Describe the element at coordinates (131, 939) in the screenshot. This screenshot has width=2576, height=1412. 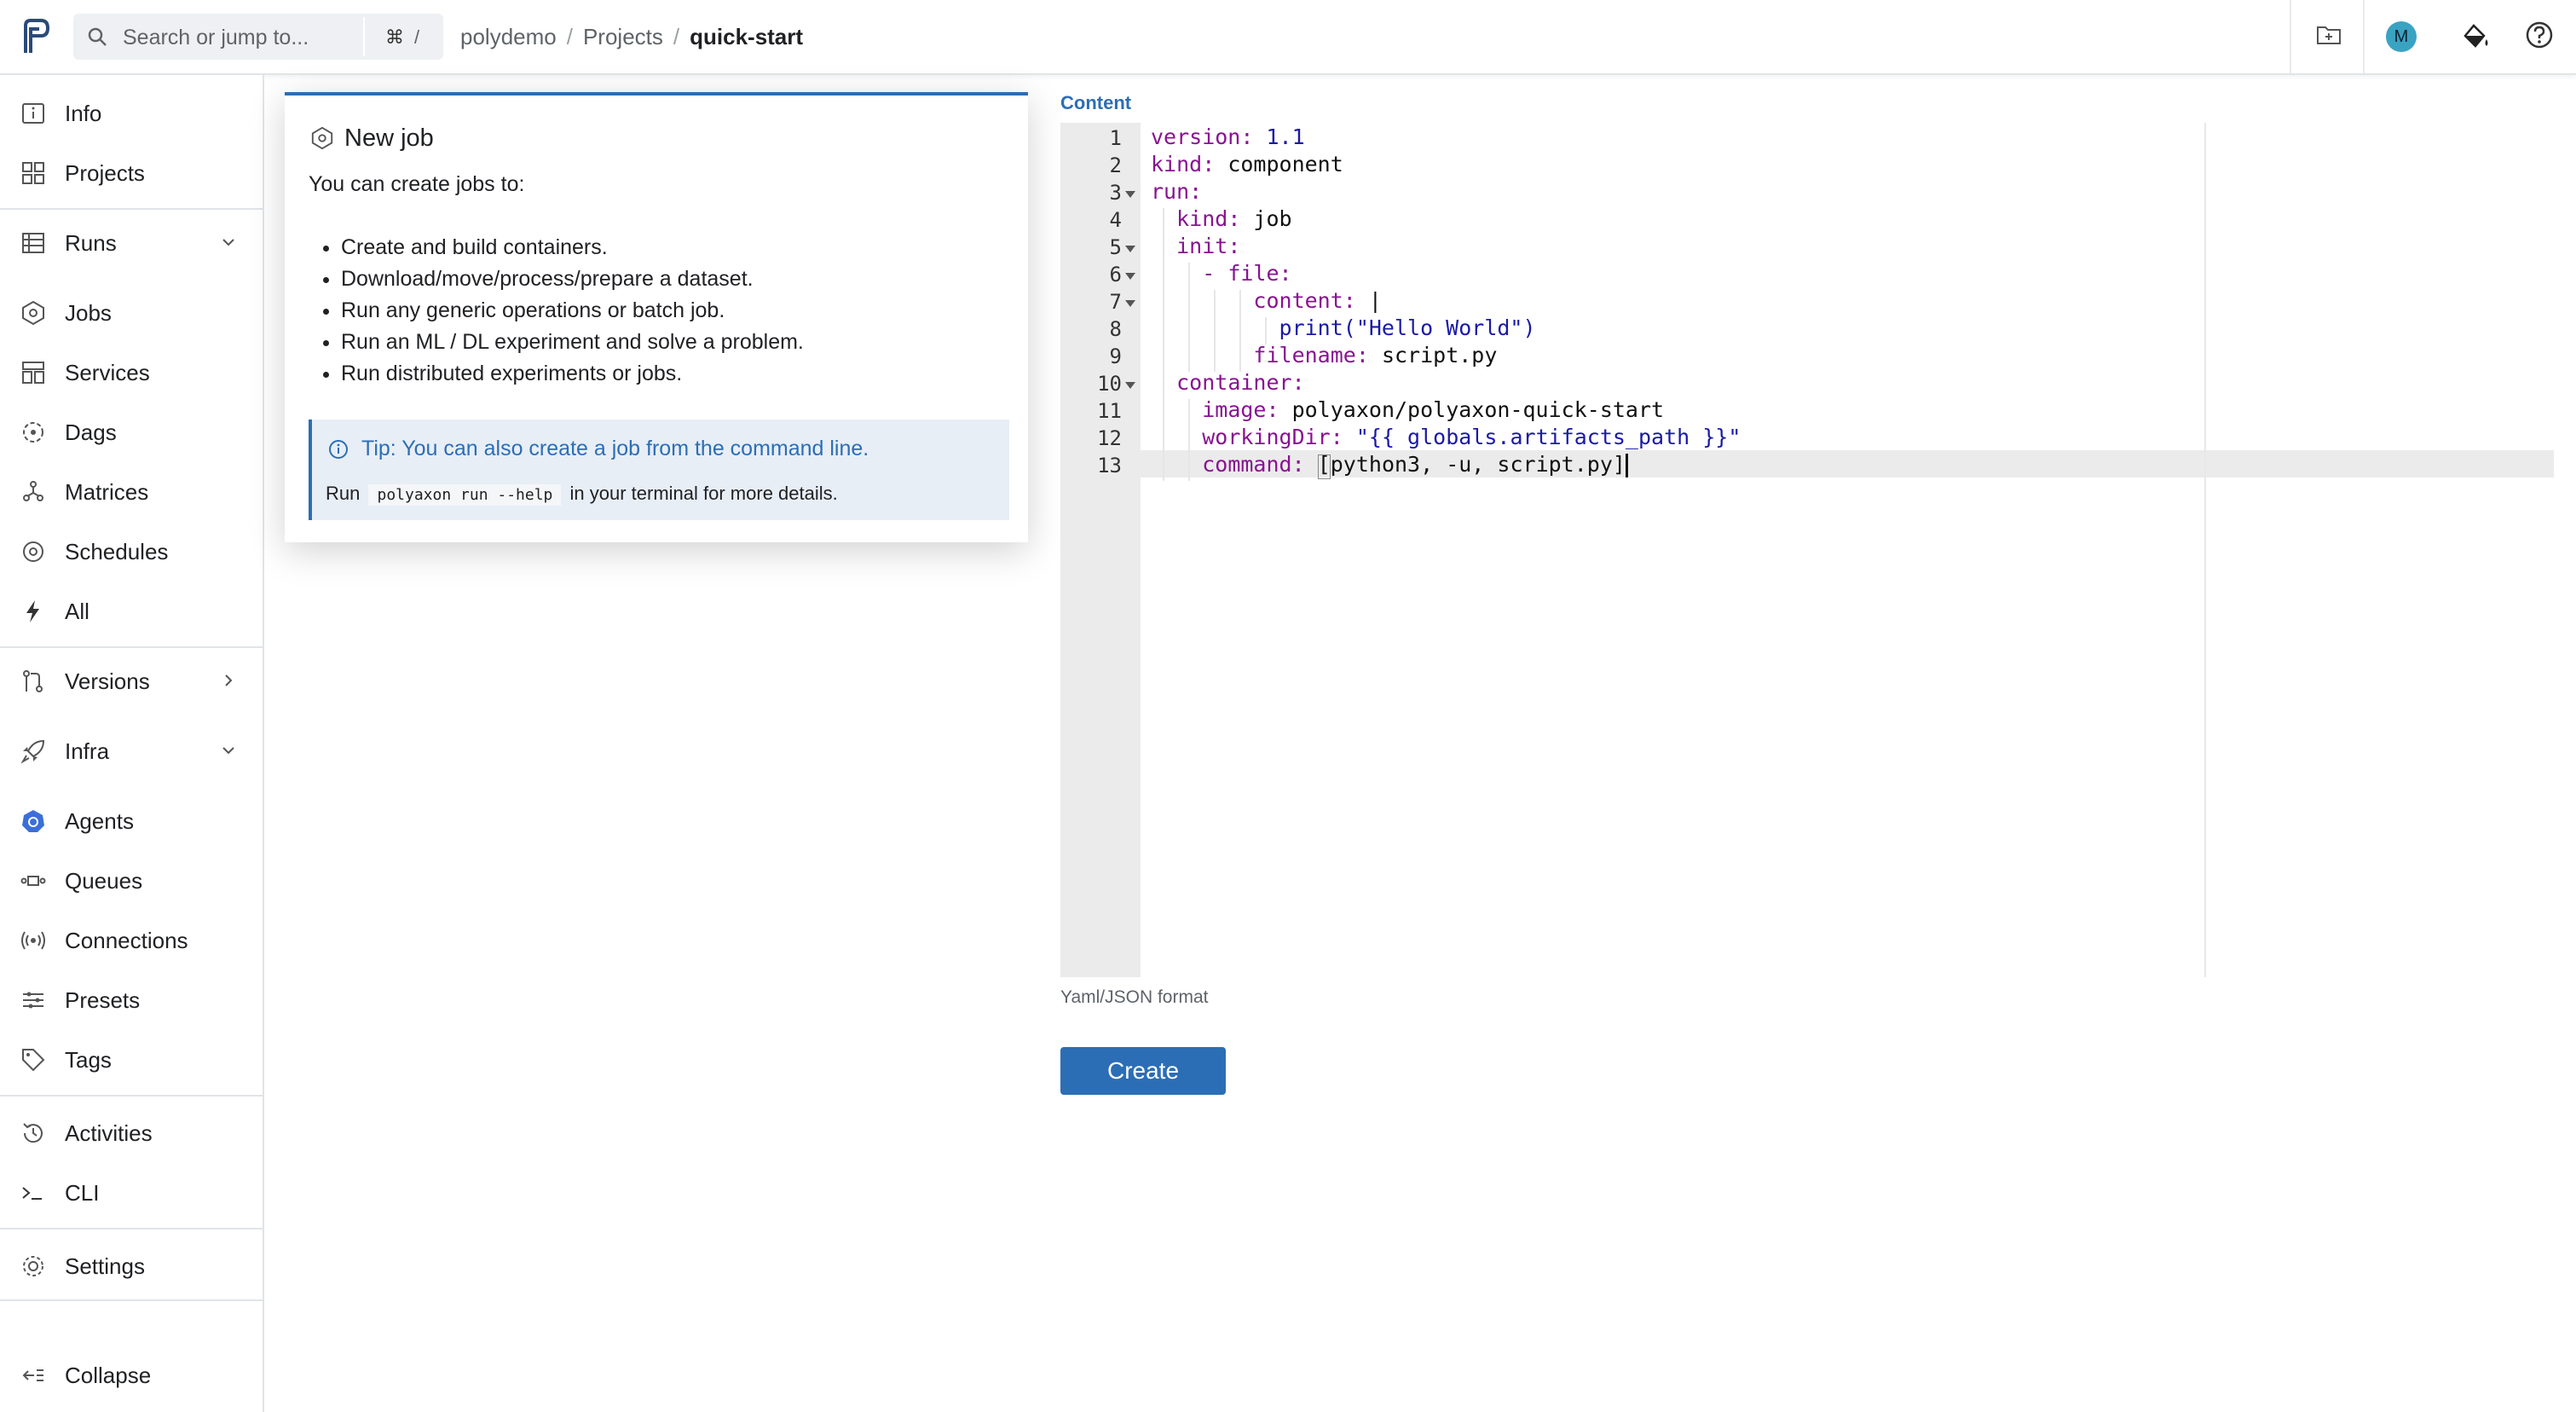
I see `sidebar-item-connections: Connections` at that location.